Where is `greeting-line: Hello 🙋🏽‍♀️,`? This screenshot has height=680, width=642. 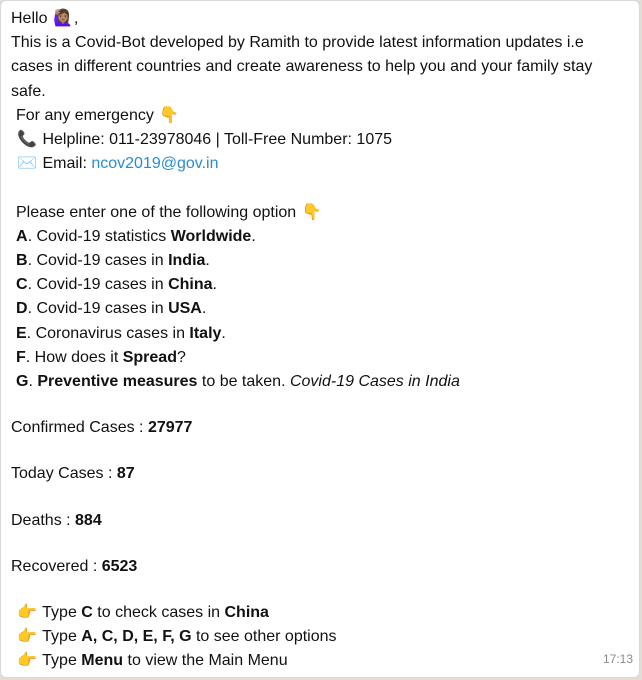 greeting-line: Hello 🙋🏽‍♀️, is located at coordinates (320, 19).